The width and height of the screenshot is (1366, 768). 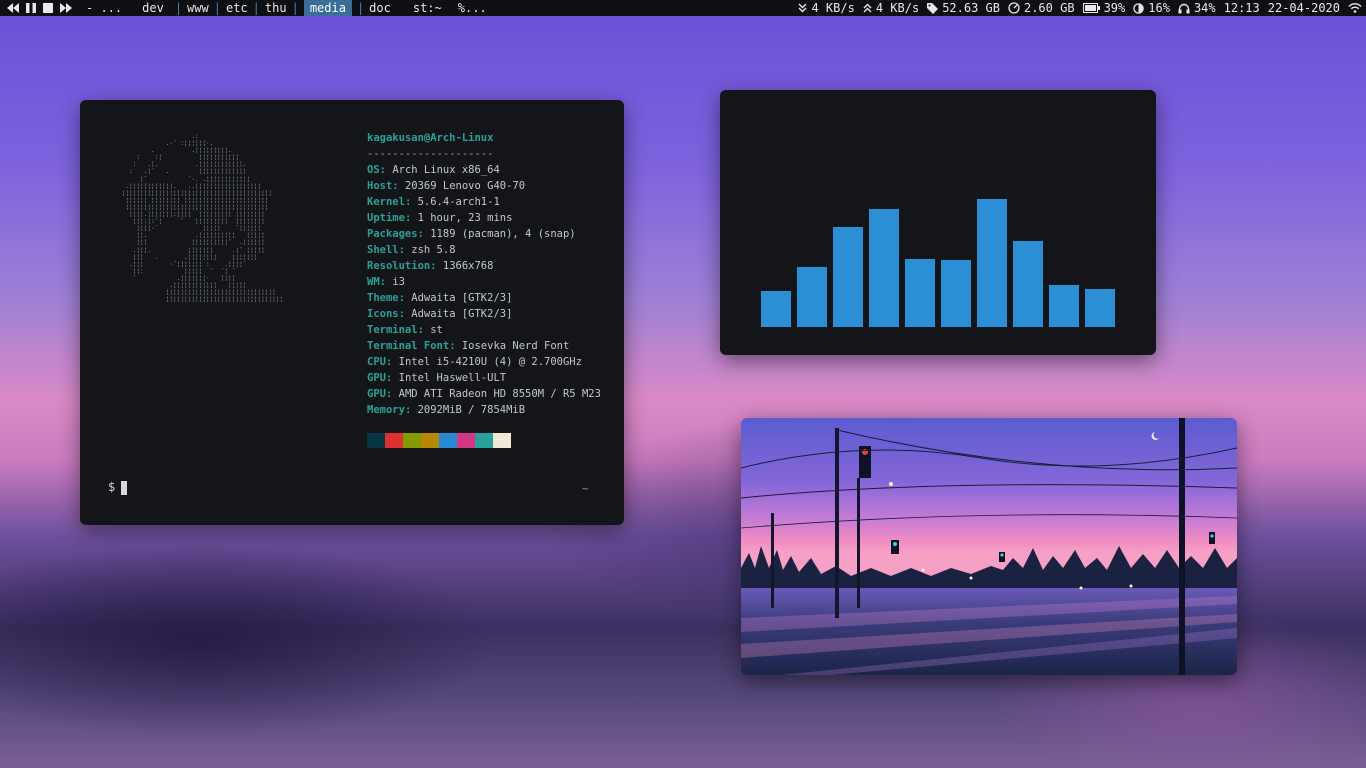 What do you see at coordinates (383, 250) in the screenshot?
I see `info-key: Shell` at bounding box center [383, 250].